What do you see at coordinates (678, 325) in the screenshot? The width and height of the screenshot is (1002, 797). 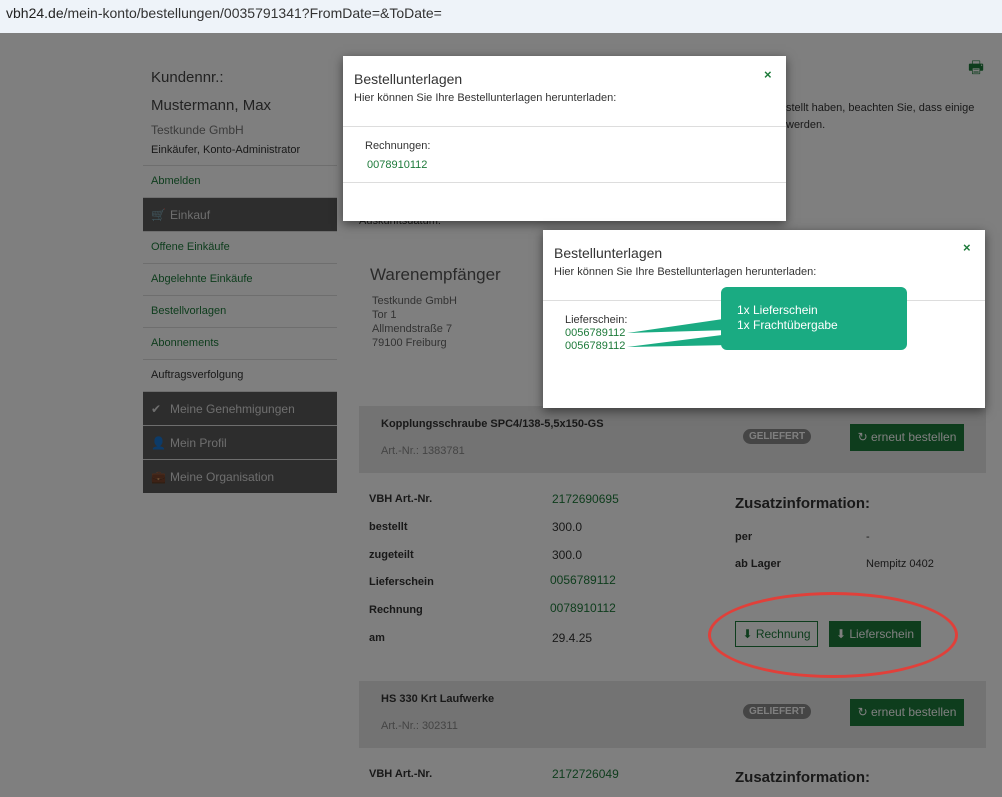 I see `callout-pointer-upper` at bounding box center [678, 325].